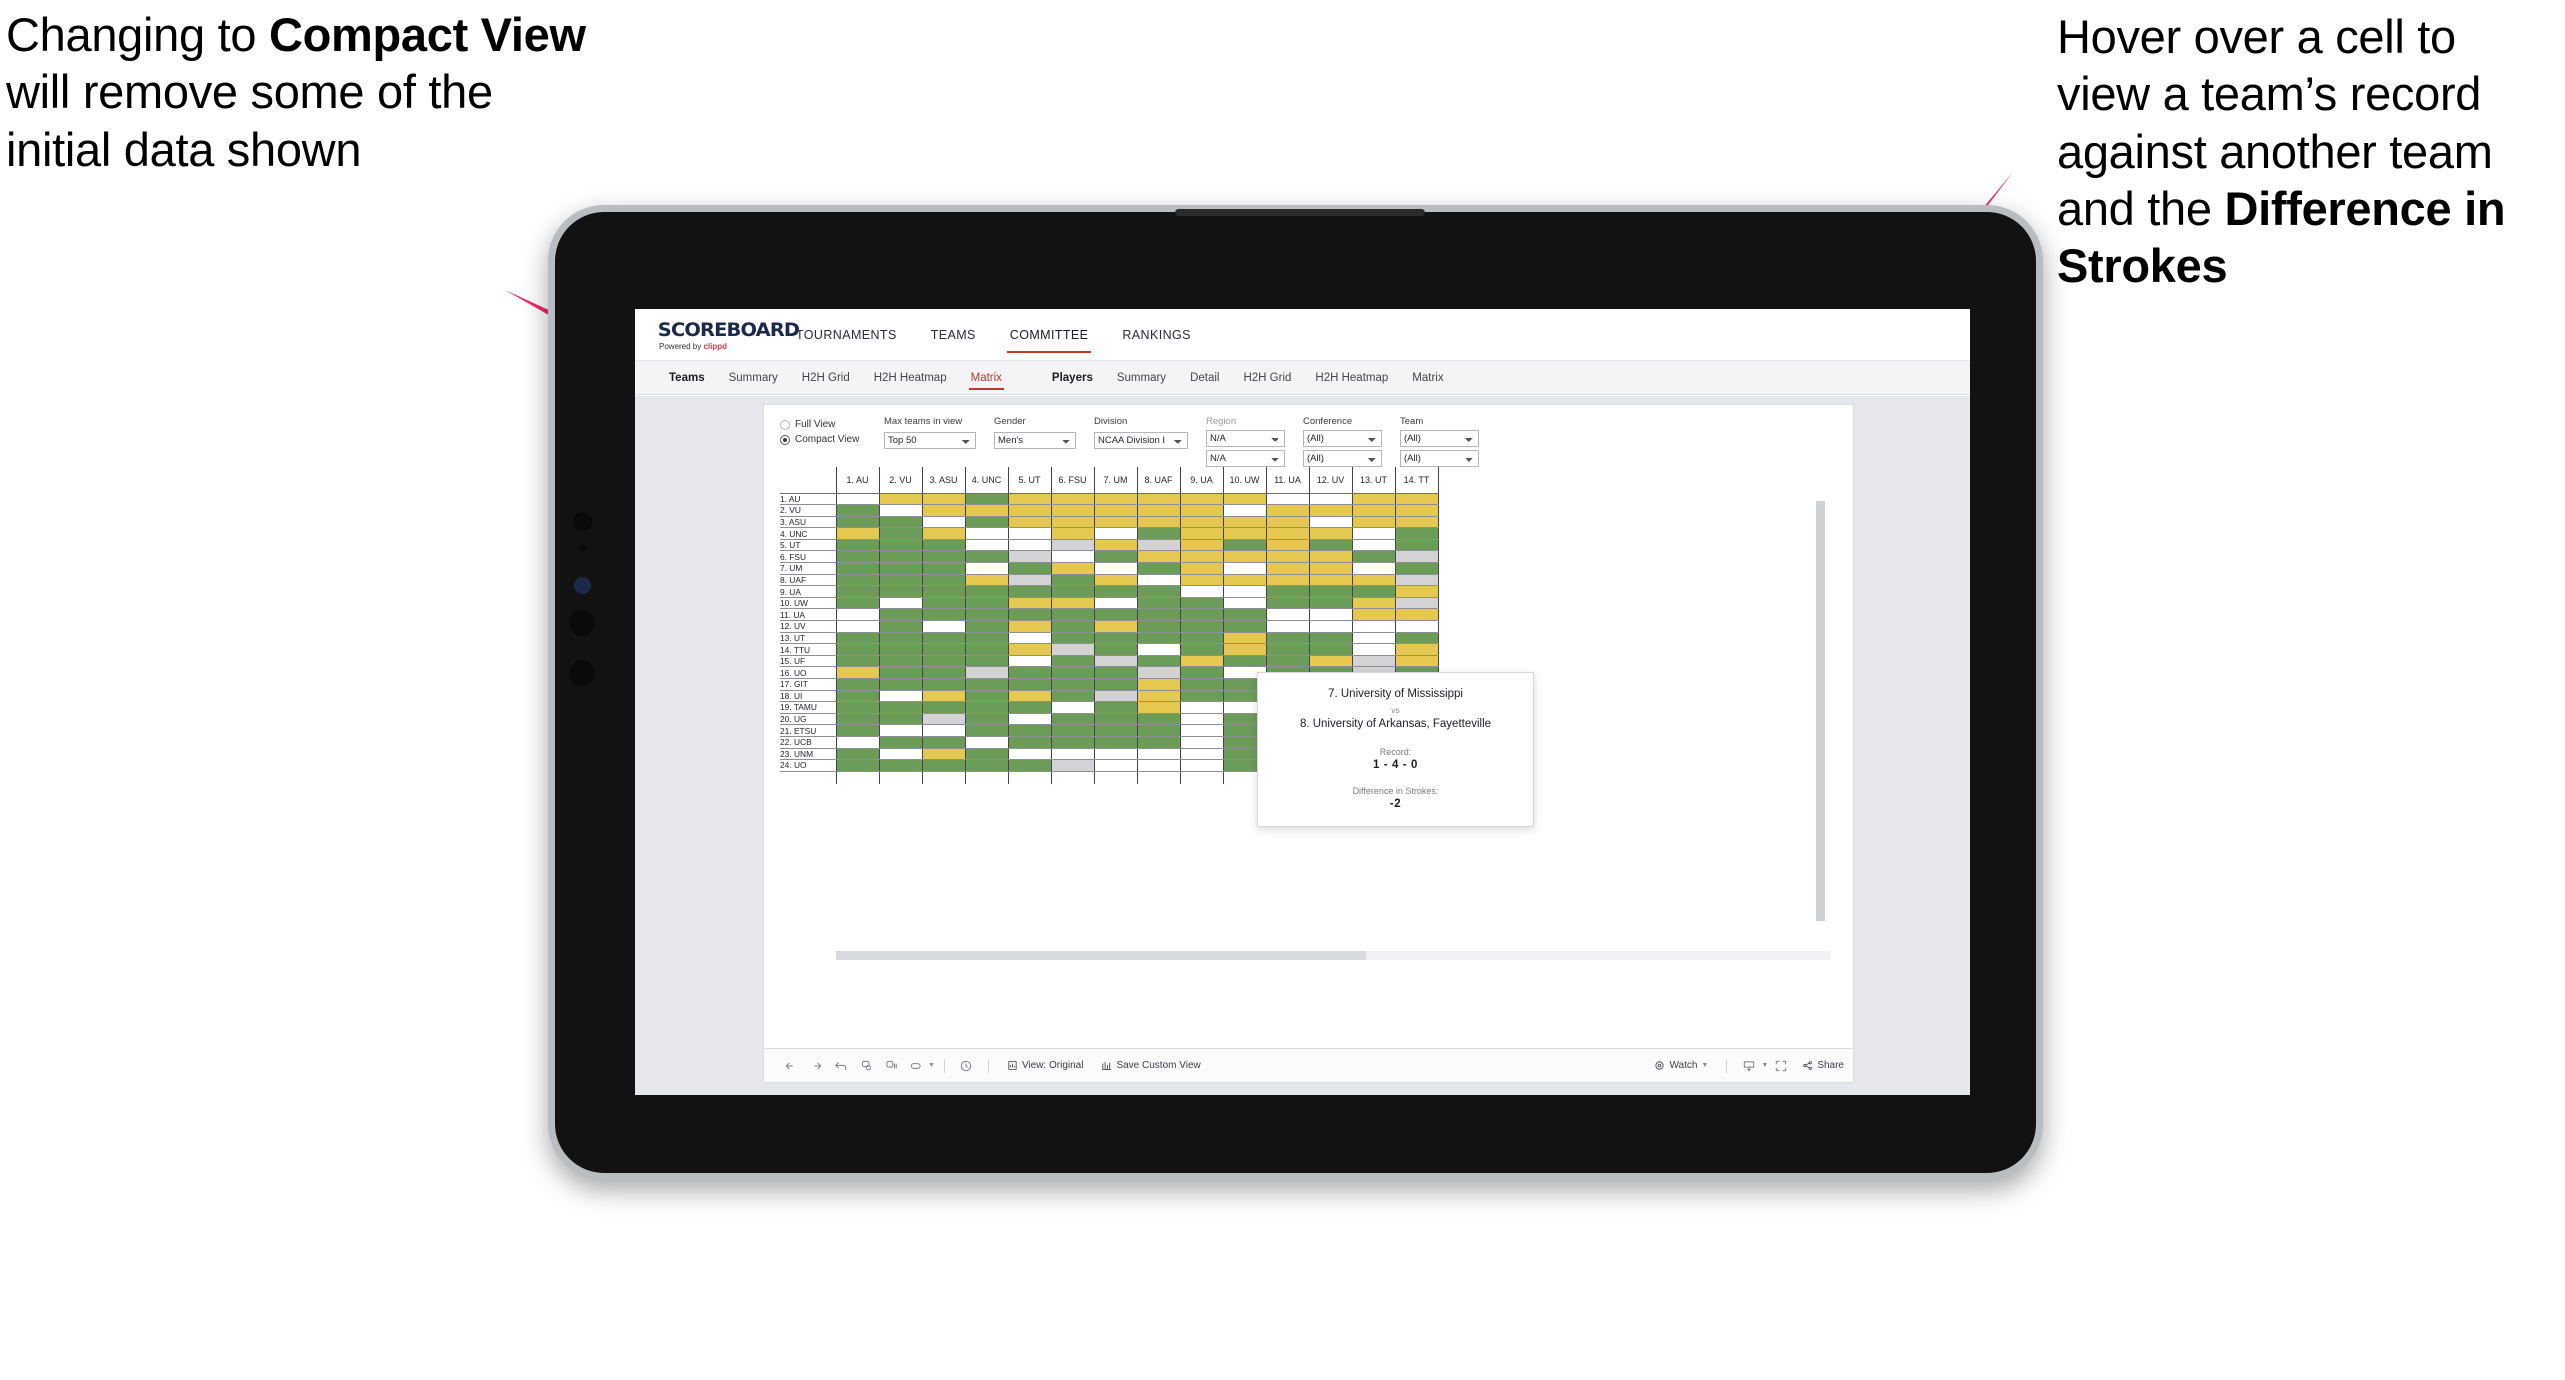 The width and height of the screenshot is (2565, 1380). I want to click on pause-icon, so click(890, 1065).